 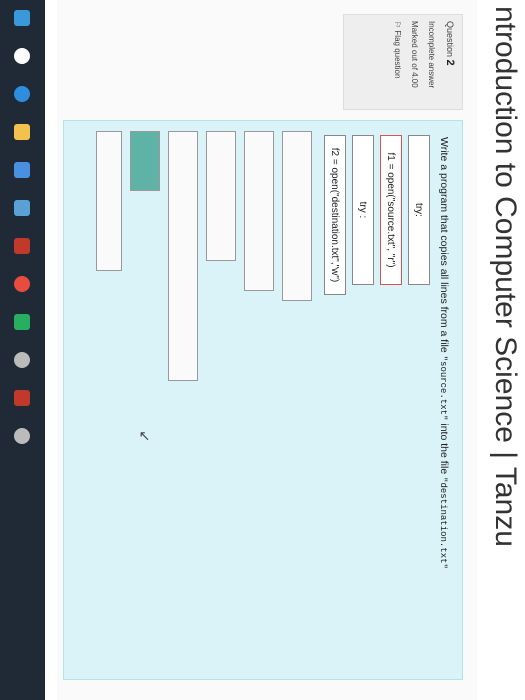 What do you see at coordinates (397, 25) in the screenshot?
I see `flag-icon: ⚐` at bounding box center [397, 25].